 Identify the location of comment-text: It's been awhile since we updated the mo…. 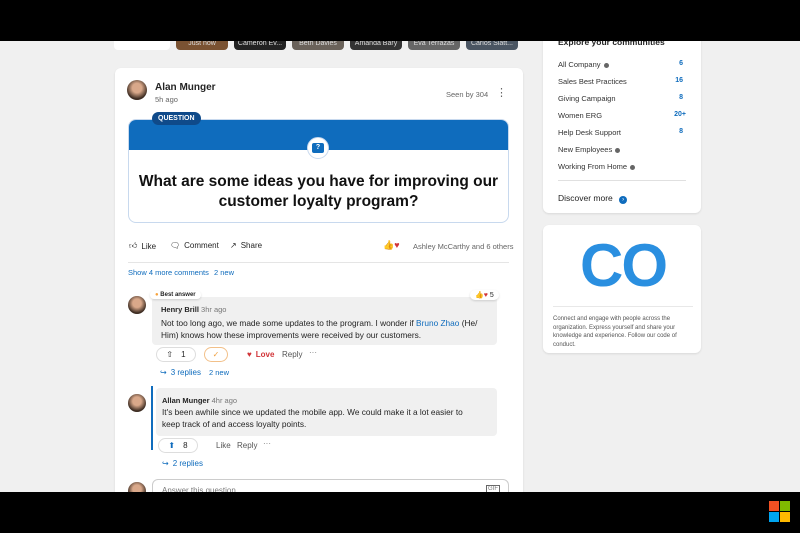
(312, 418).